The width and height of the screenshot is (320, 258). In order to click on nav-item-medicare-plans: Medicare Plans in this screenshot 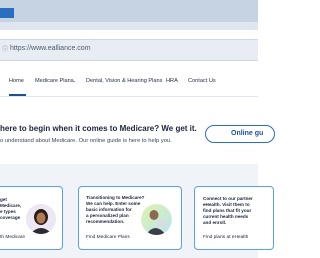, I will do `click(54, 81)`.